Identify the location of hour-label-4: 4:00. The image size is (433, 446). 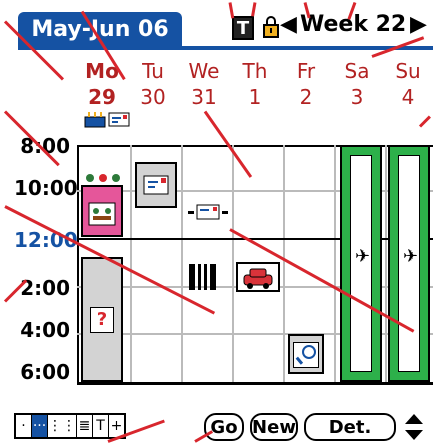
(45, 330).